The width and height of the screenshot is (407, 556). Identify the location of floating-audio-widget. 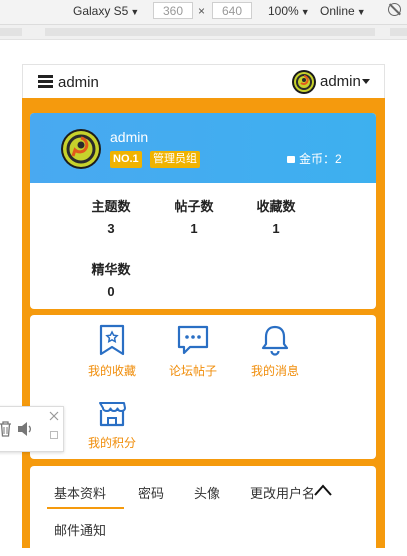
(32, 429).